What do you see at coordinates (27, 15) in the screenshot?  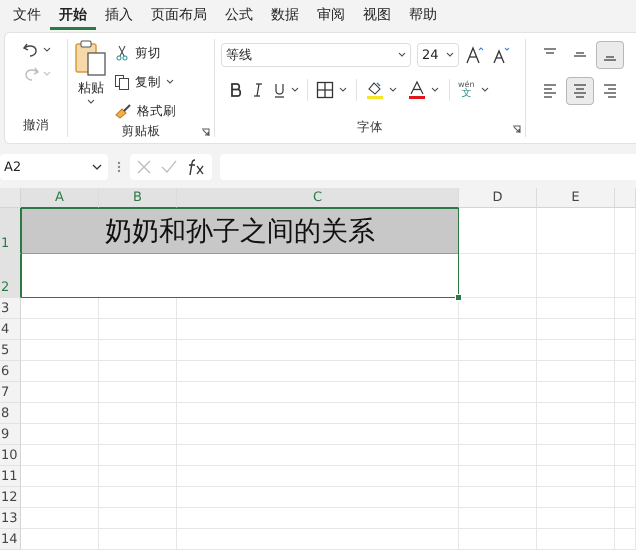 I see `menu-tab: 文件` at bounding box center [27, 15].